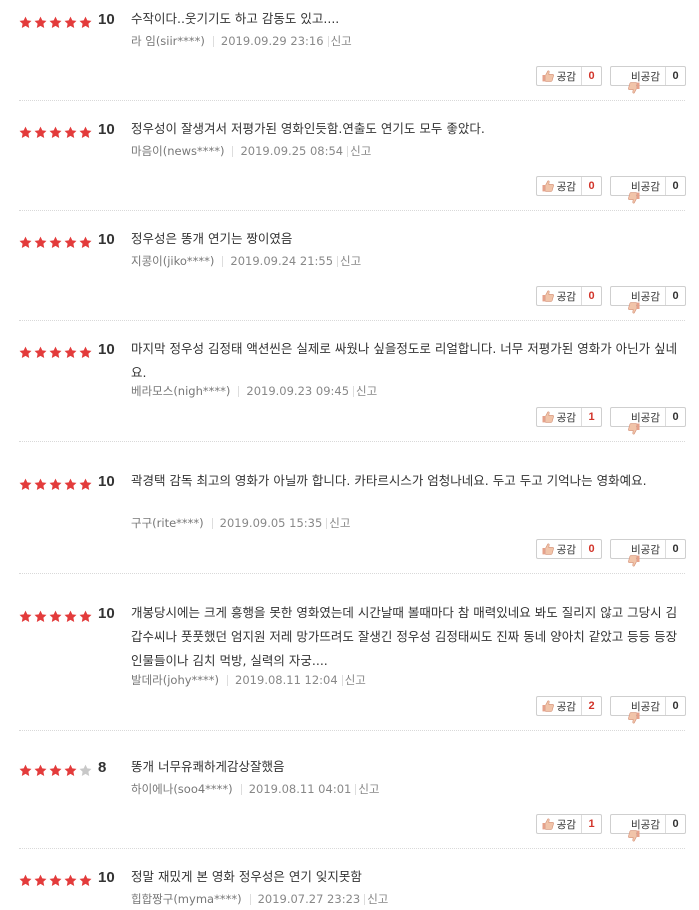  I want to click on star-rating: 8, so click(62, 768).